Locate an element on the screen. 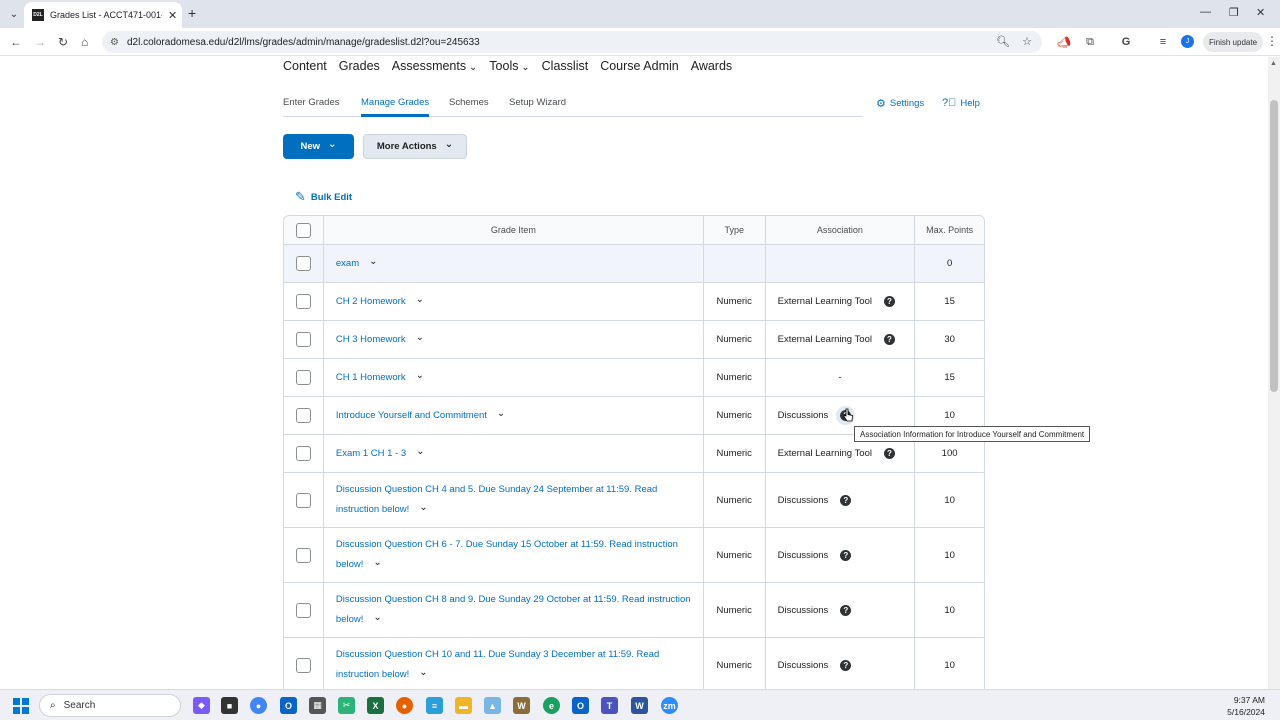 The height and width of the screenshot is (720, 1280). back-icon: ← is located at coordinates (16, 42).